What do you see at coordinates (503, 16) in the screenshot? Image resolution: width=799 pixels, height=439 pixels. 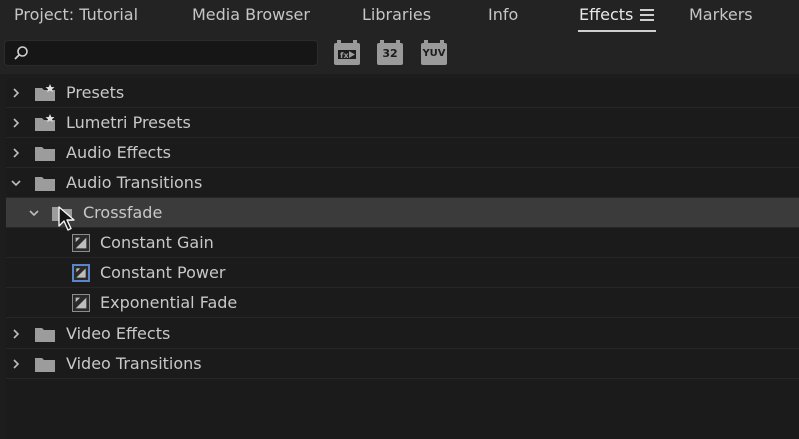 I see `tab-info: Info` at bounding box center [503, 16].